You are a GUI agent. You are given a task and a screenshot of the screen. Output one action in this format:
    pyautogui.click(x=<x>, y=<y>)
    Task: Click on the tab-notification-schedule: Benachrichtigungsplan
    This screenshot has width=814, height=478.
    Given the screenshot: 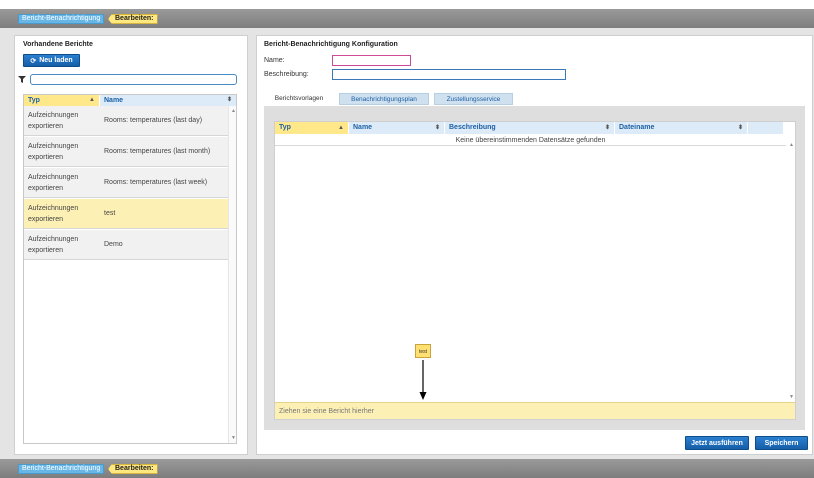 What is the action you would take?
    pyautogui.click(x=384, y=99)
    